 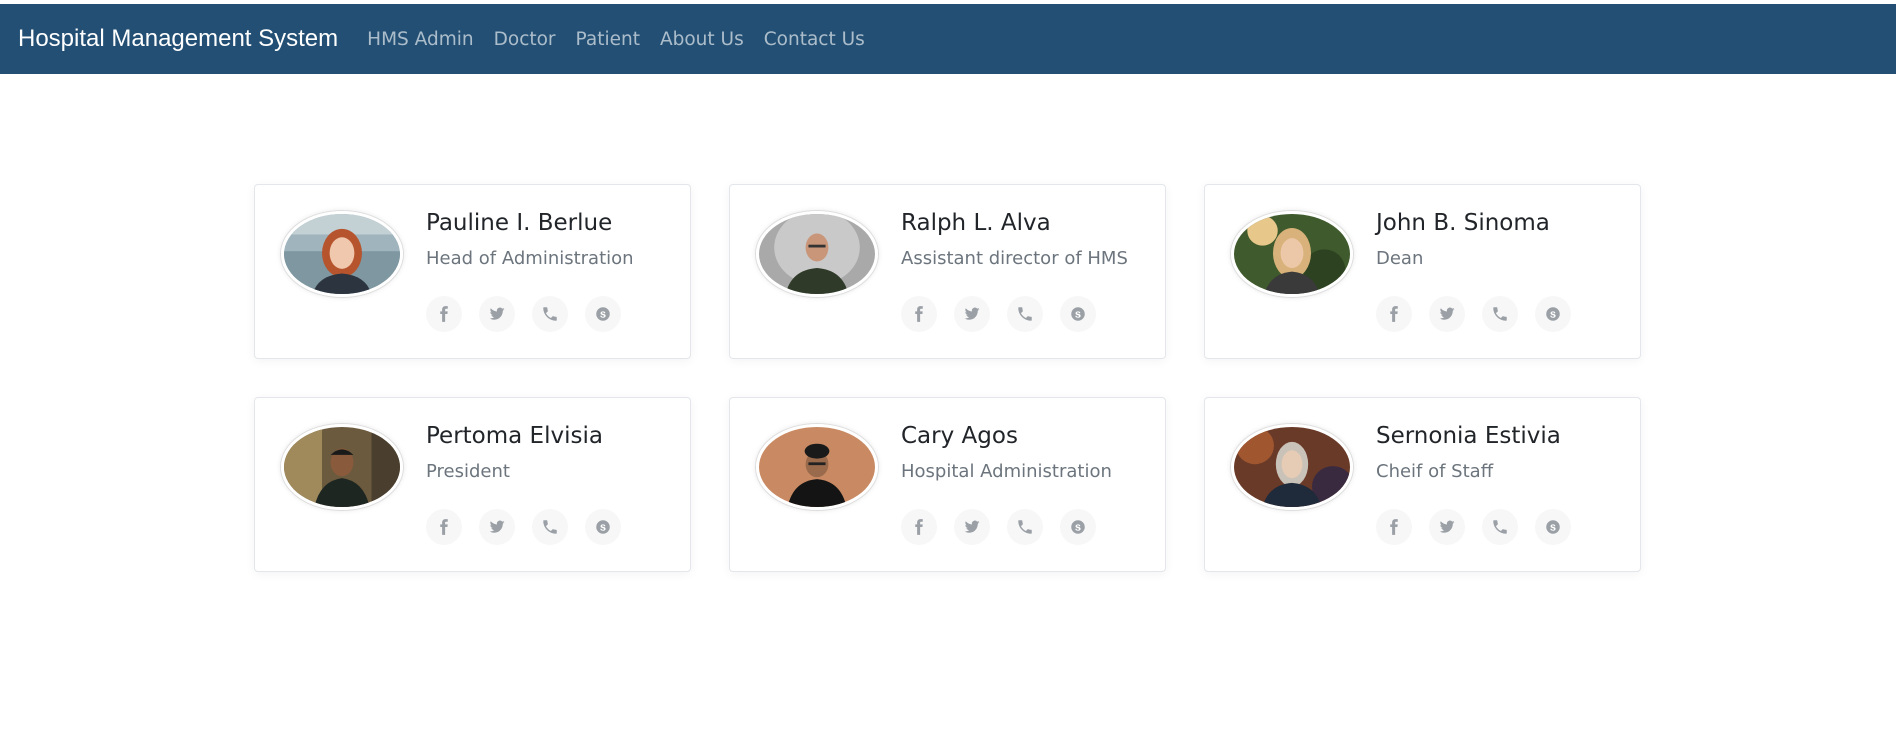 I want to click on staff-role: President, so click(x=468, y=471).